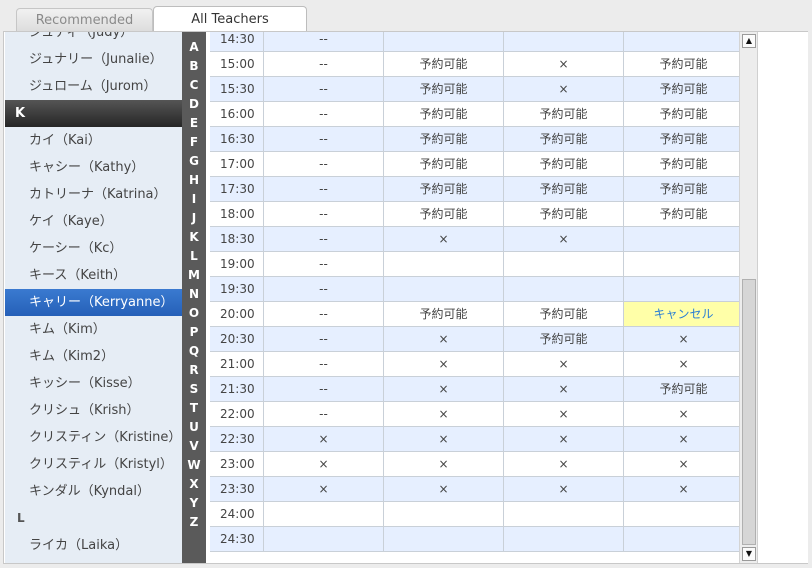 The width and height of the screenshot is (812, 568). Describe the element at coordinates (194, 143) in the screenshot. I see `alpha-index-f: F` at that location.